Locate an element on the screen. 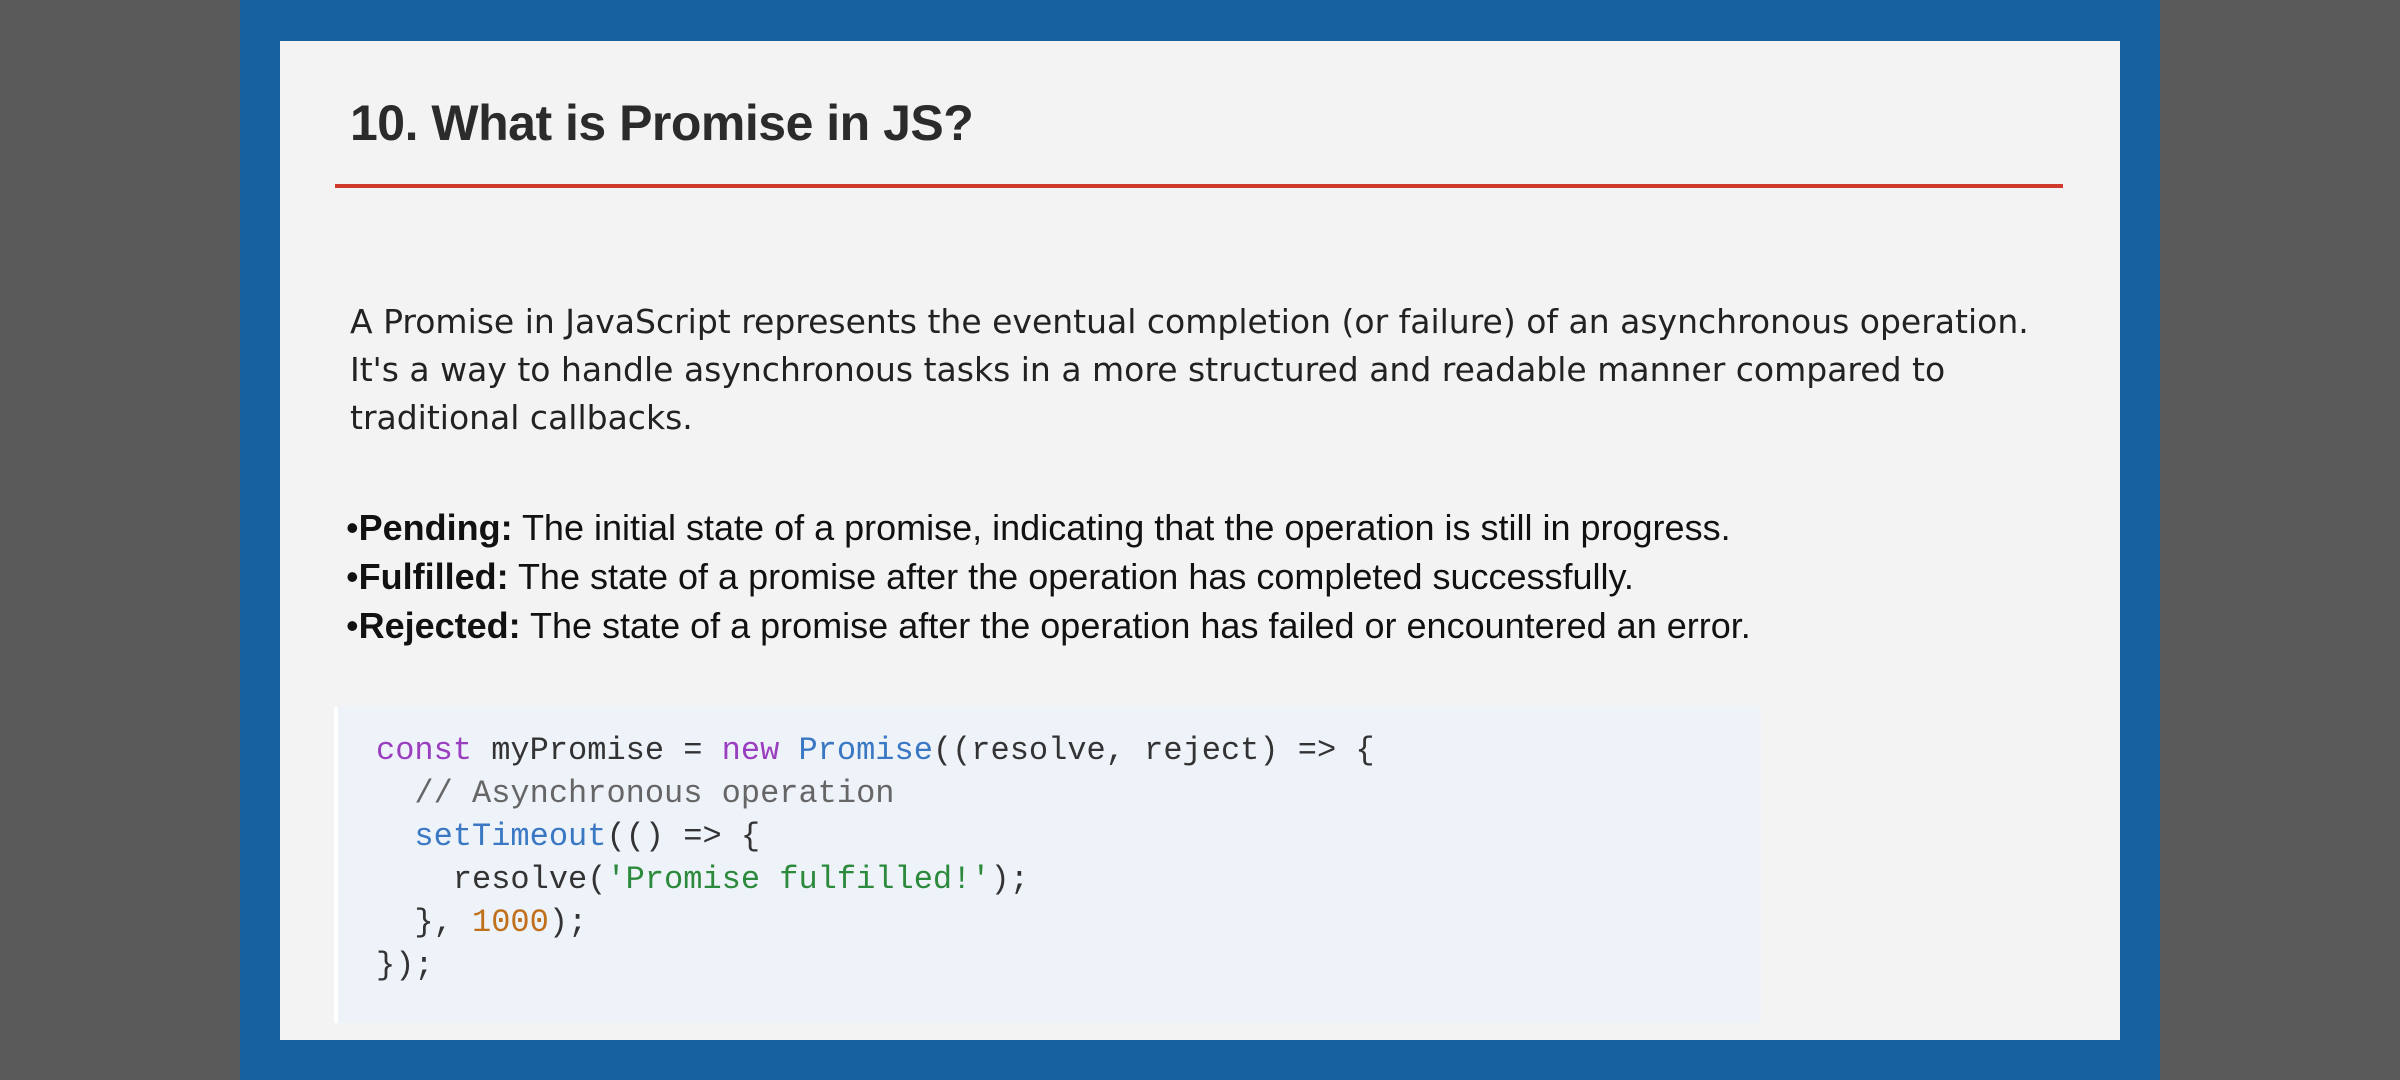 This screenshot has height=1080, width=2400. state-term: Fulfilled: is located at coordinates (433, 576).